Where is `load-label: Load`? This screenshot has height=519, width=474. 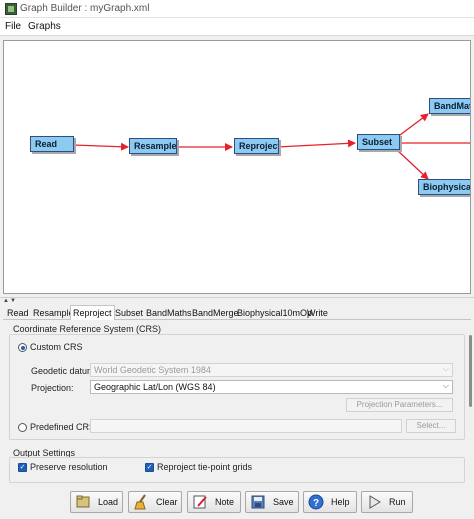
load-label: Load is located at coordinates (108, 502).